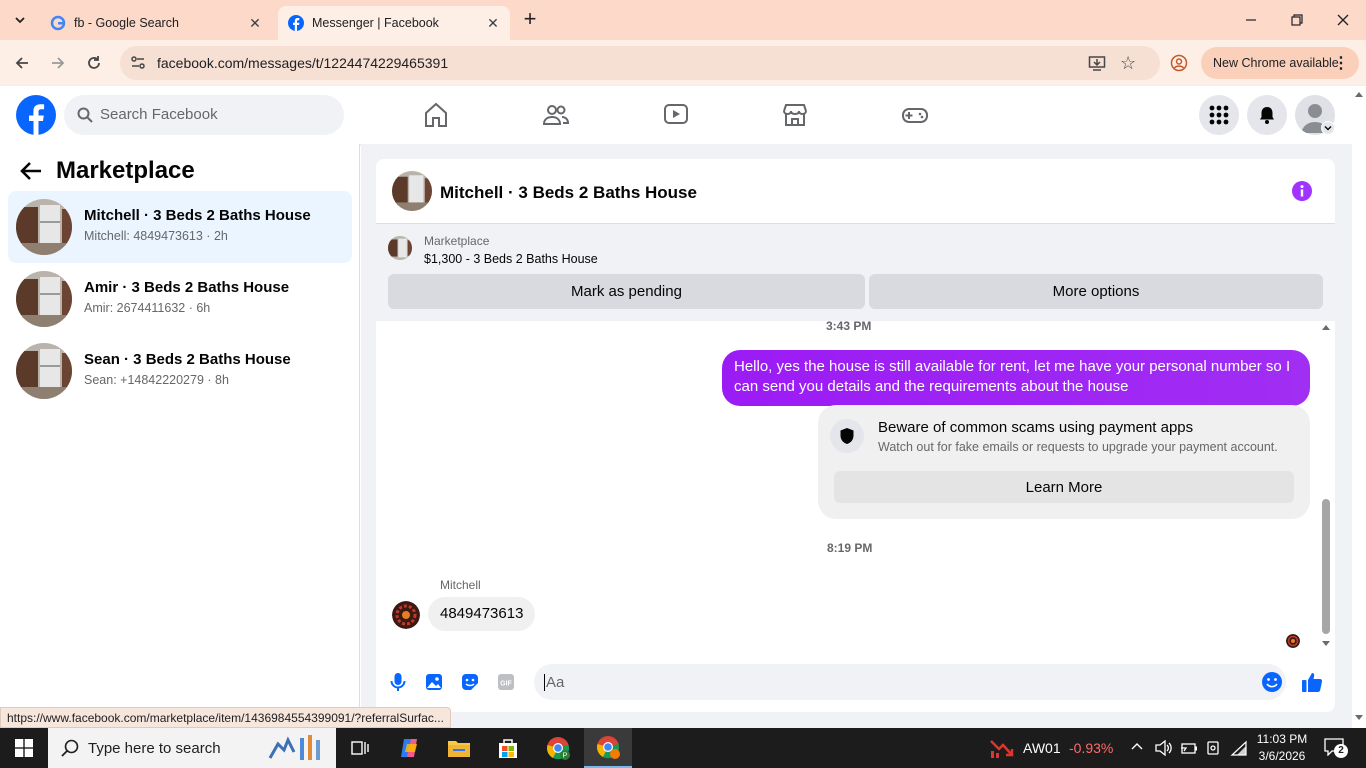 The image size is (1366, 768). What do you see at coordinates (847, 436) in the screenshot?
I see `shield-icon` at bounding box center [847, 436].